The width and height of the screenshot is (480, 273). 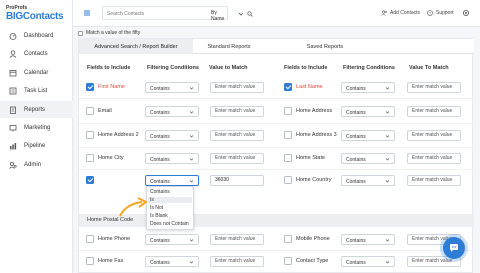 I want to click on sidebar-item-pipeline: Pipeline, so click(x=36, y=145).